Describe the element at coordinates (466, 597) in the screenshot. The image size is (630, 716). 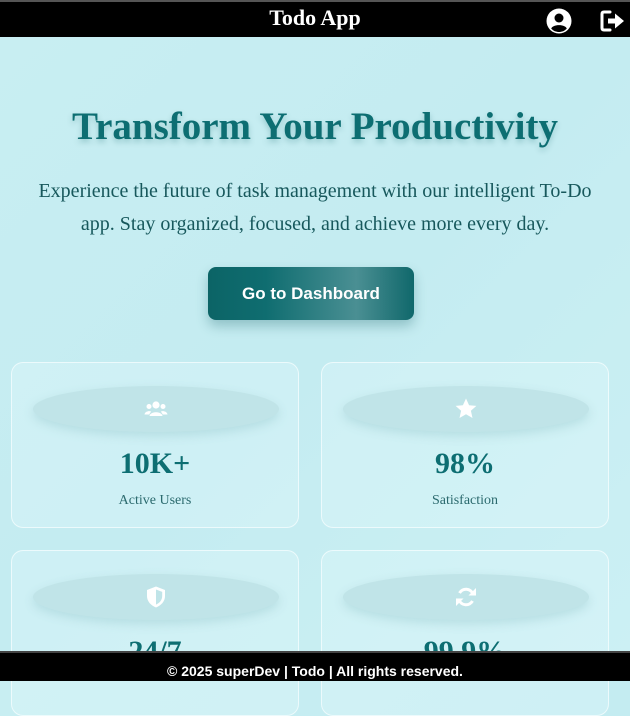
I see `sync-icon` at that location.